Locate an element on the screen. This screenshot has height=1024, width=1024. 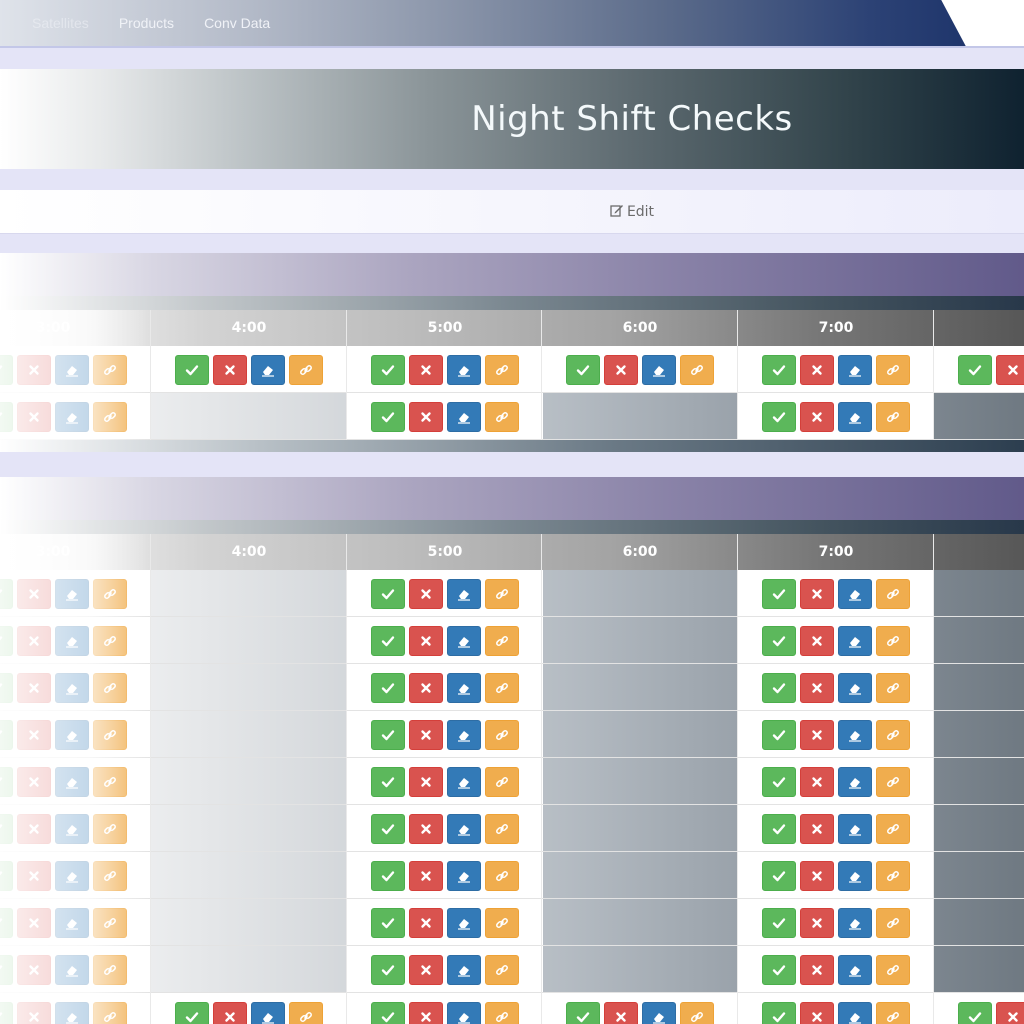
edit-button: Edit is located at coordinates (632, 212).